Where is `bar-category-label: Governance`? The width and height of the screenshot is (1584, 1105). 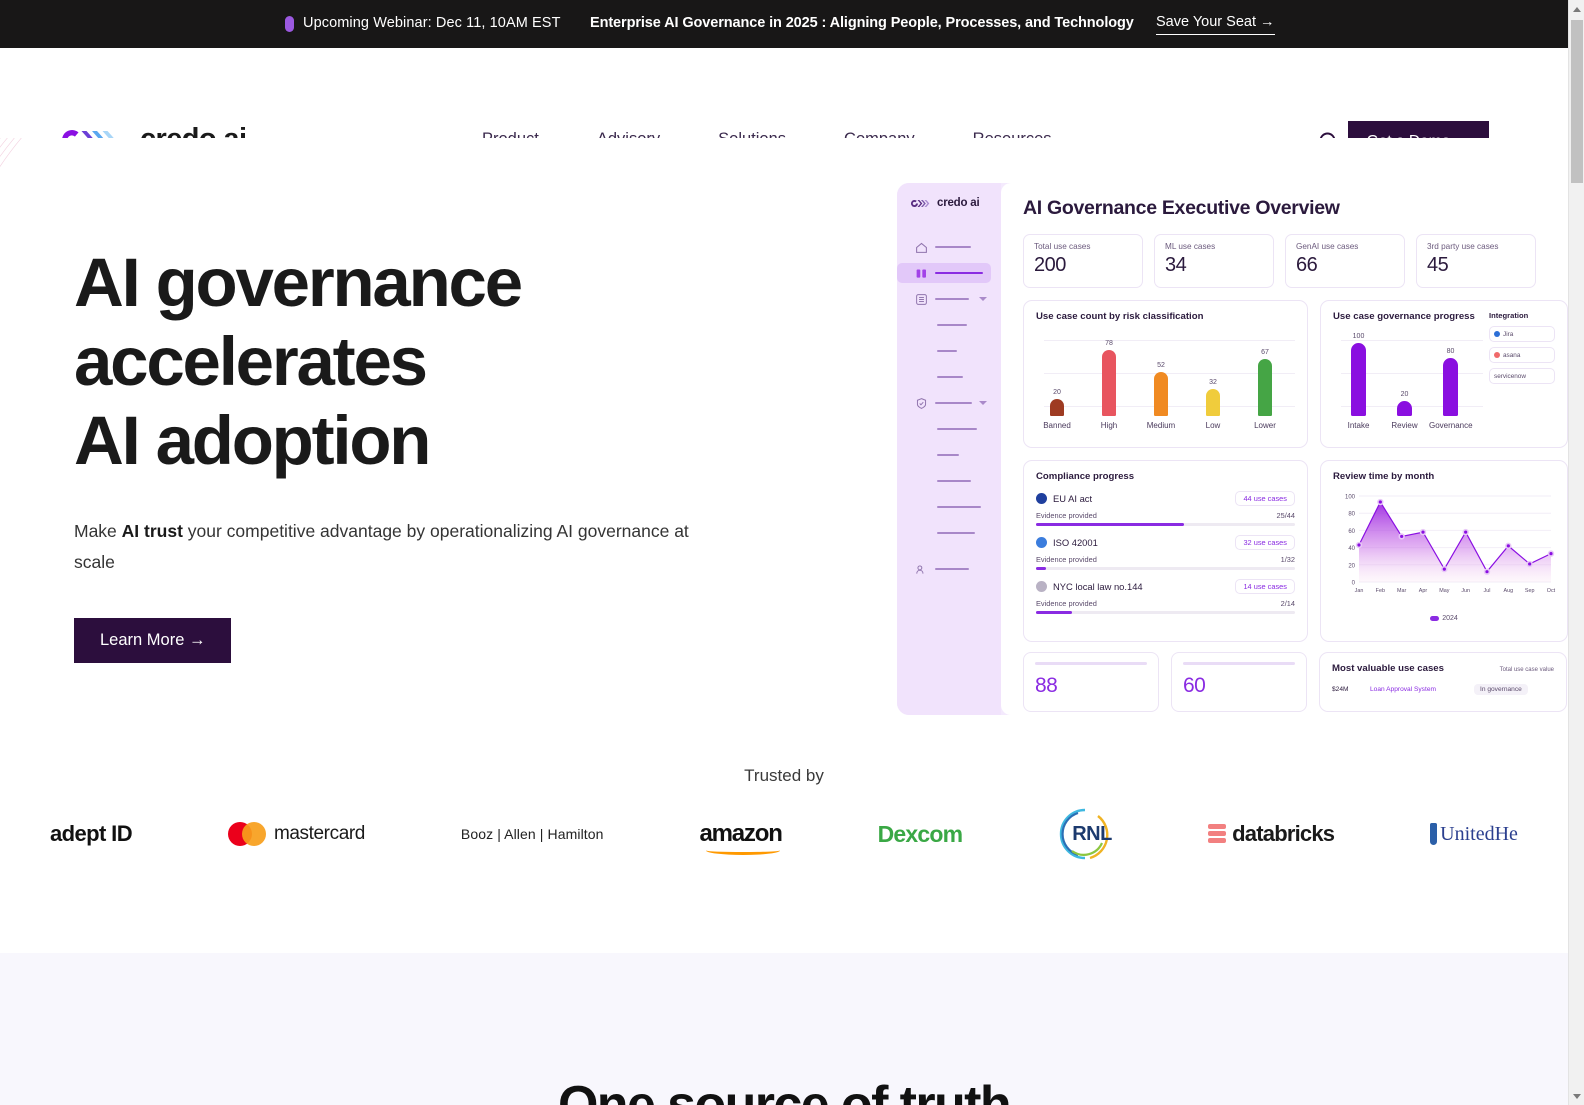
bar-category-label: Governance is located at coordinates (1451, 425).